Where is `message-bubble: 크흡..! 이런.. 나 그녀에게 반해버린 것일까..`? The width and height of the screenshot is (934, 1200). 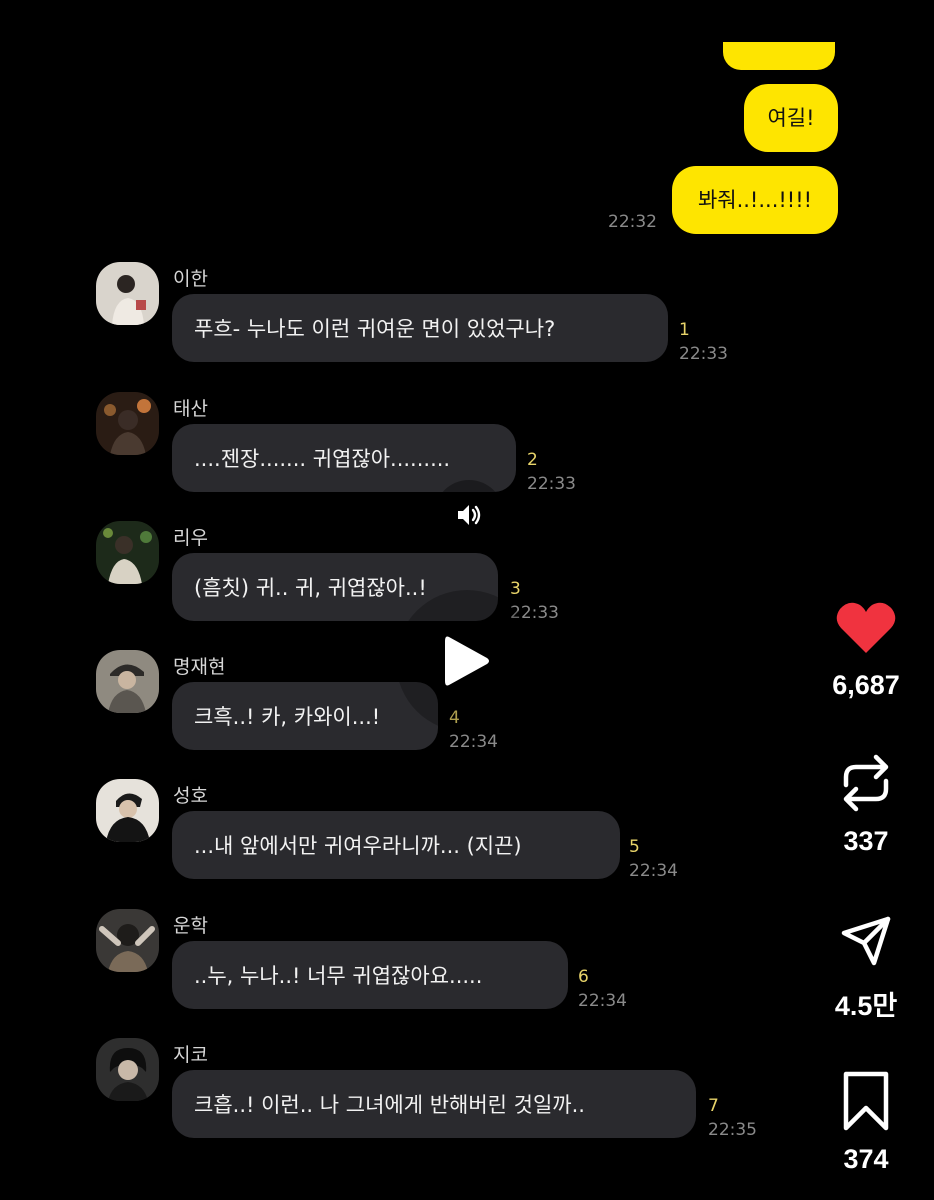
message-bubble: 크흡..! 이런.. 나 그녀에게 반해버린 것일까.. is located at coordinates (434, 1104).